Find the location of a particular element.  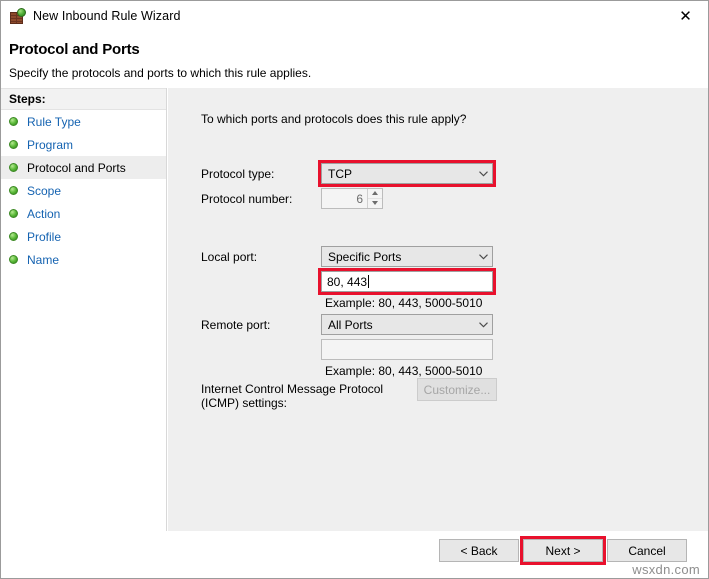

sidebar-item-profile: Profile is located at coordinates (83, 236).